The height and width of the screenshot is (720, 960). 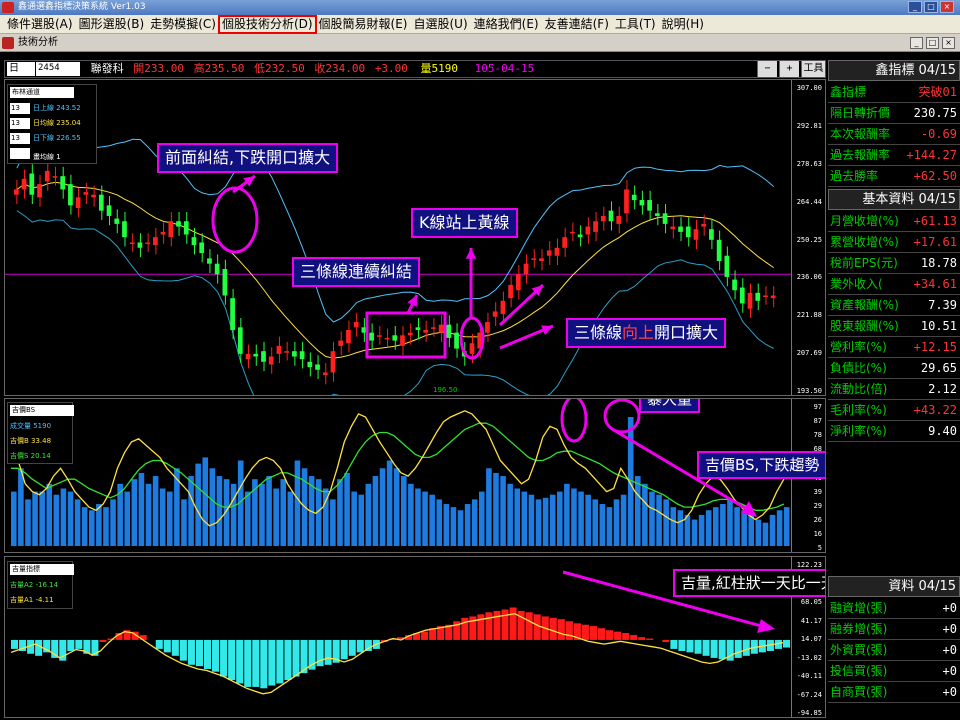 I want to click on menu-item-1: 圖形選股(B), so click(x=112, y=24).